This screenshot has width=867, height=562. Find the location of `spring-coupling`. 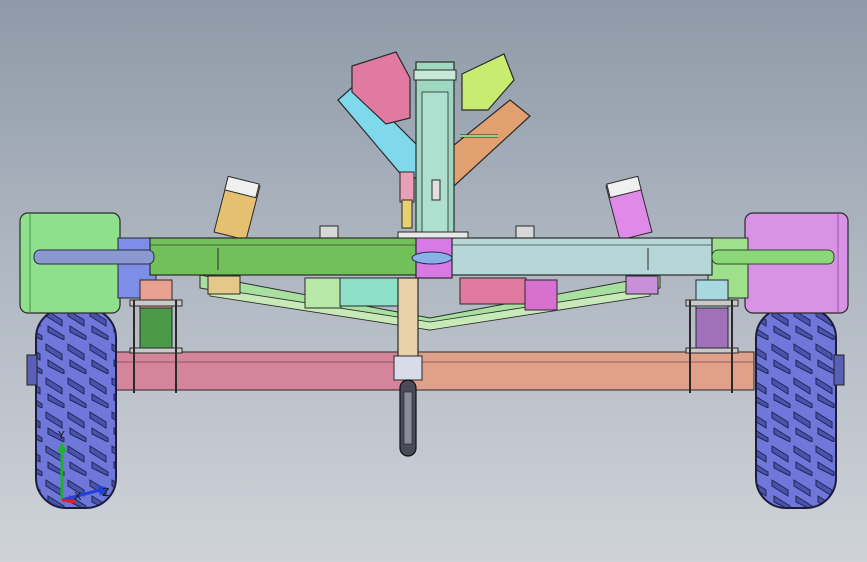

spring-coupling is located at coordinates (407, 200).